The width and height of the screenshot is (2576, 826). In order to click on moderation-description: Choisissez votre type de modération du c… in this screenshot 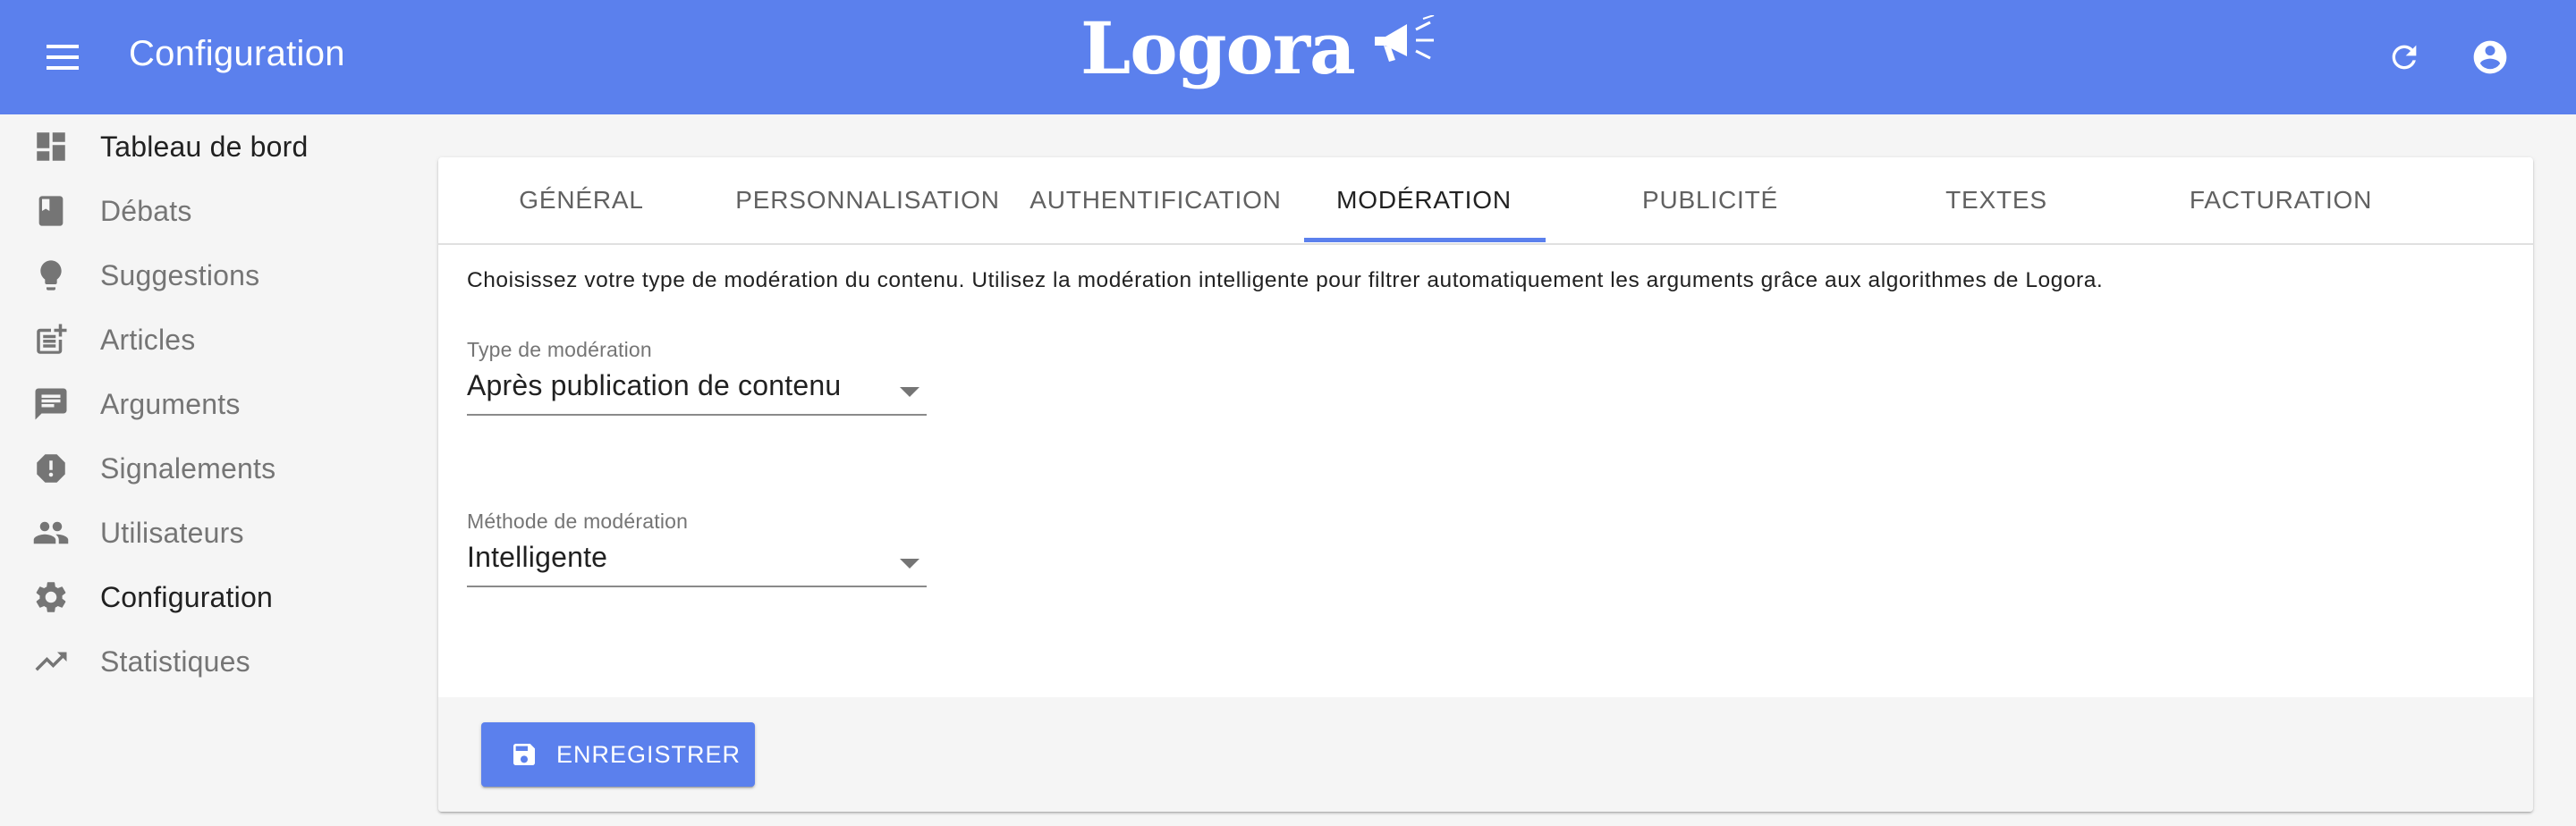, I will do `click(1285, 280)`.